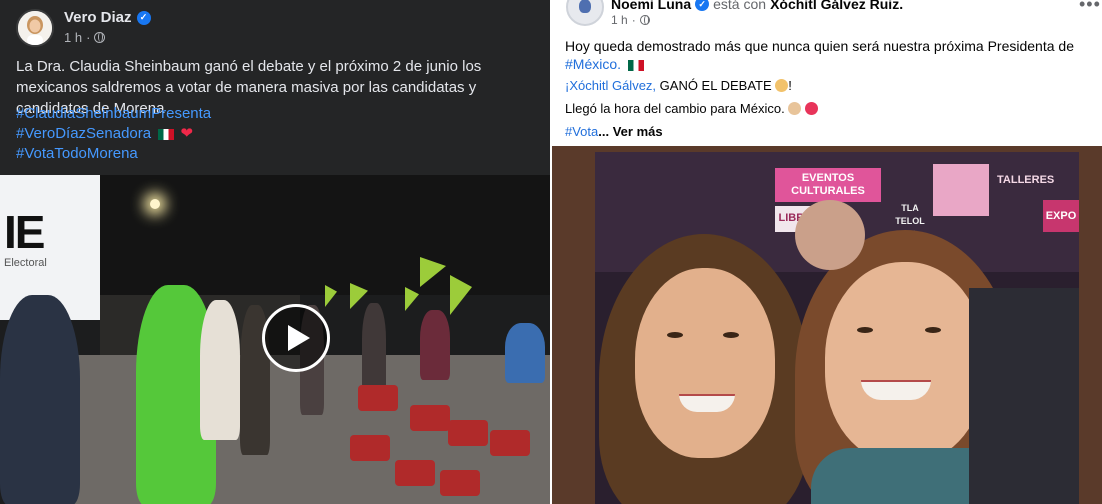  I want to click on post-text-line-5: #Vota... Ver más, so click(614, 131).